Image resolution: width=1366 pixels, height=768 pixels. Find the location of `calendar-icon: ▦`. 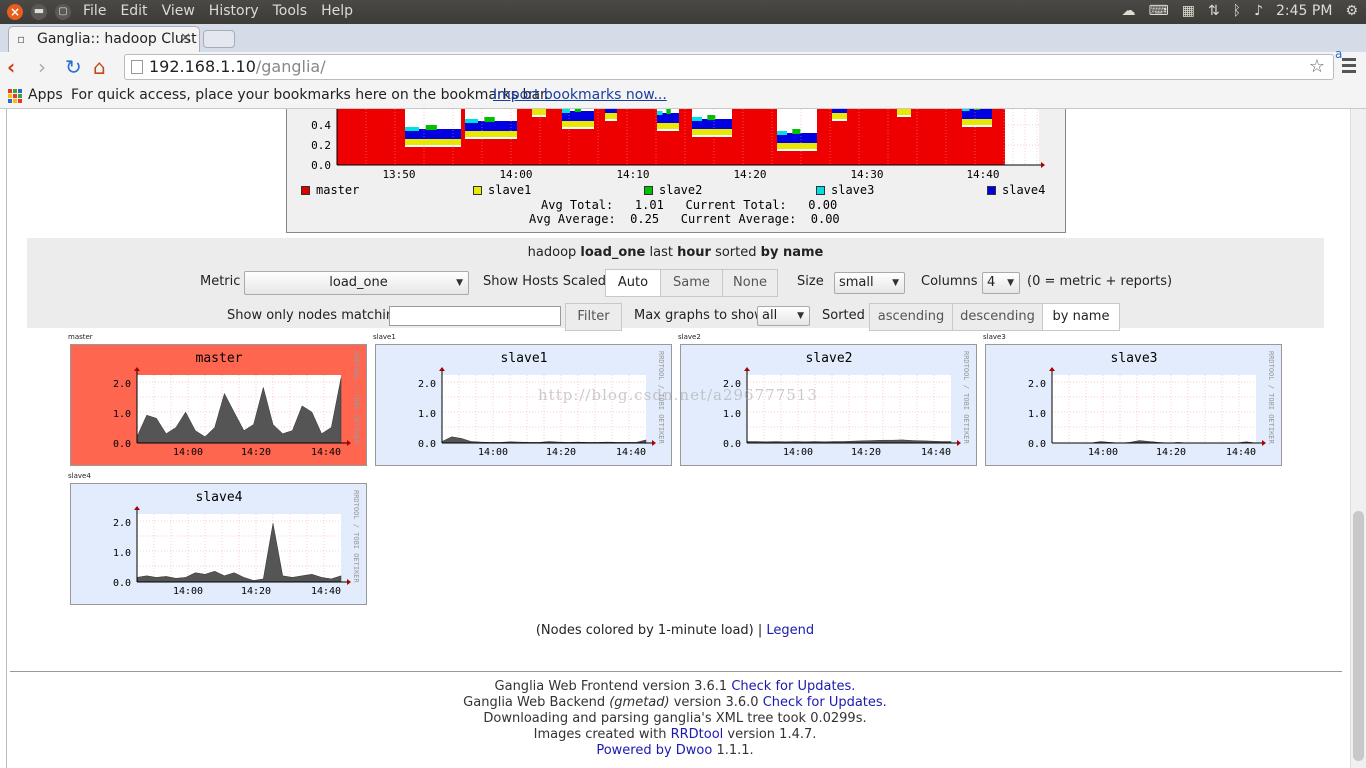

calendar-icon: ▦ is located at coordinates (1188, 11).